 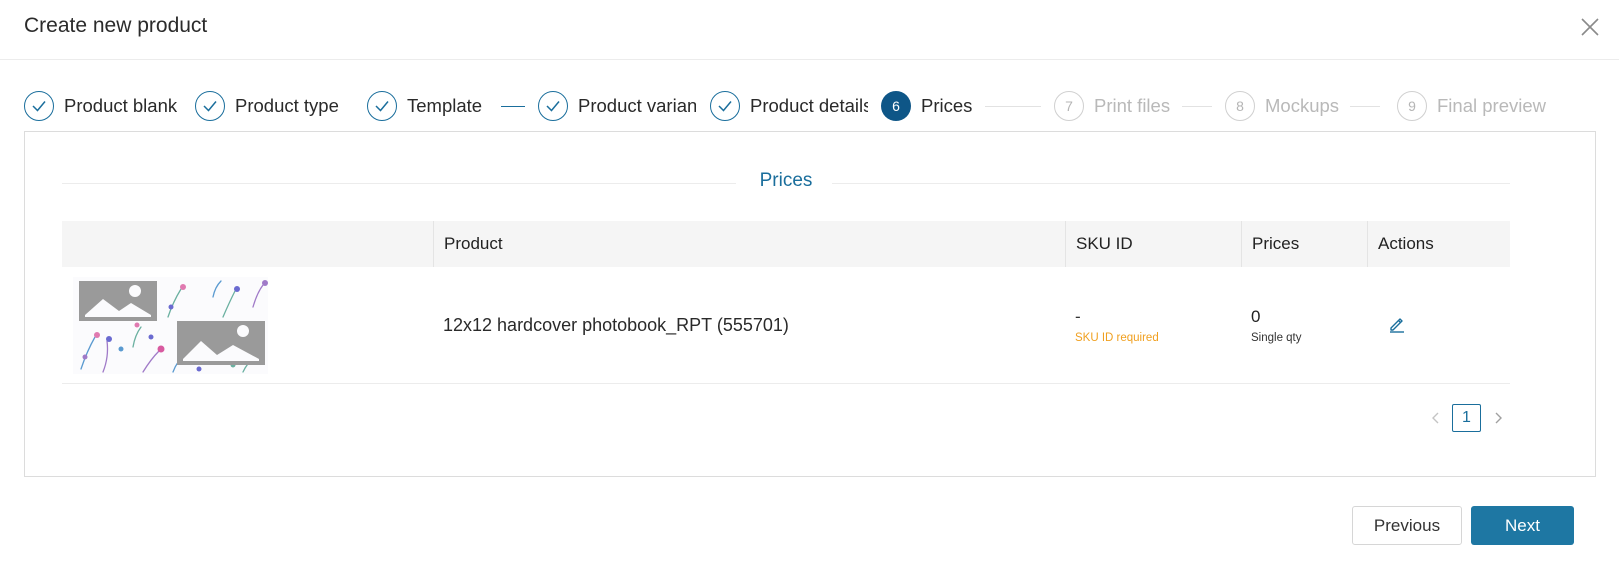 I want to click on step-label: Print files, so click(x=1132, y=105).